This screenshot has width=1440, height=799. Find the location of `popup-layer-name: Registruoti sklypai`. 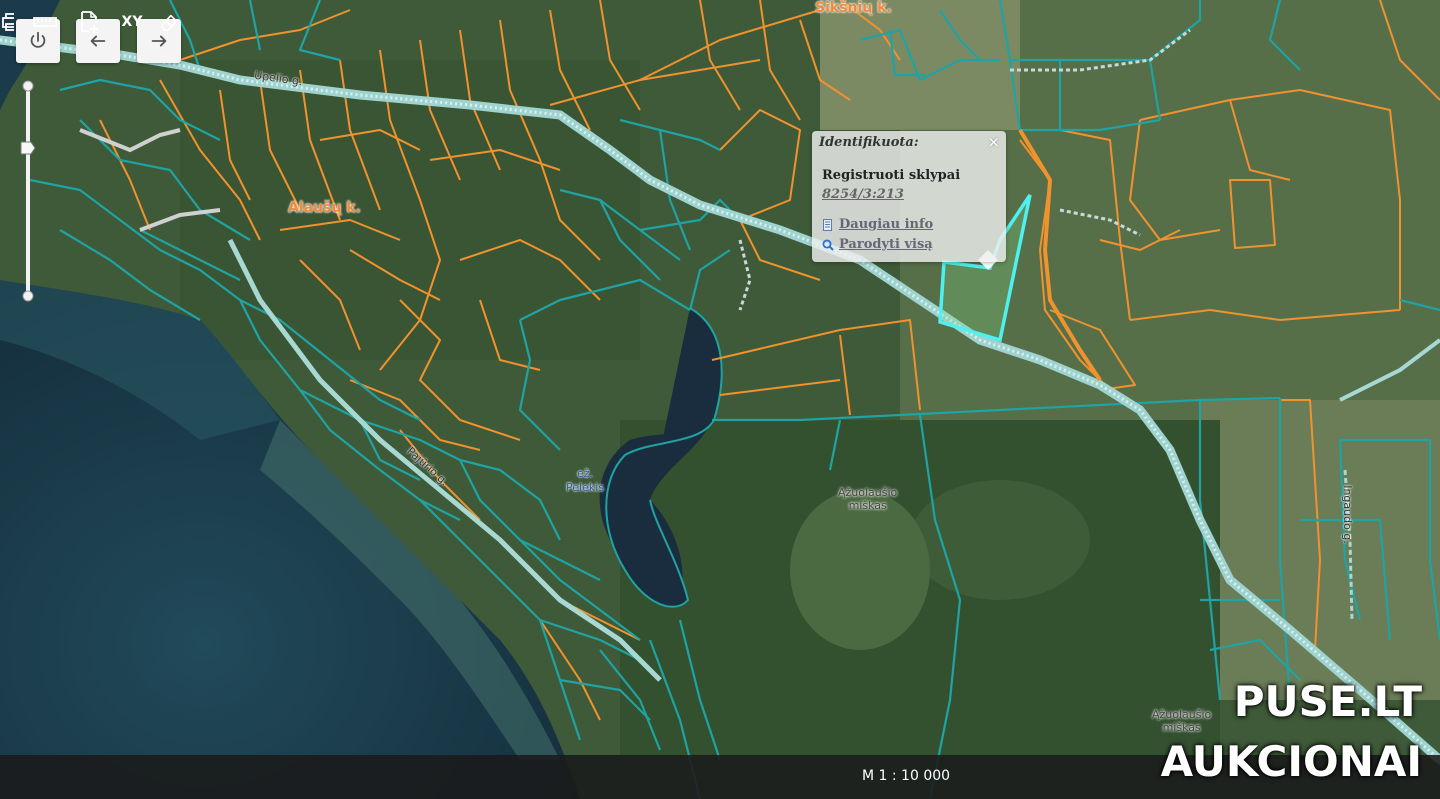

popup-layer-name: Registruoti sklypai is located at coordinates (891, 175).